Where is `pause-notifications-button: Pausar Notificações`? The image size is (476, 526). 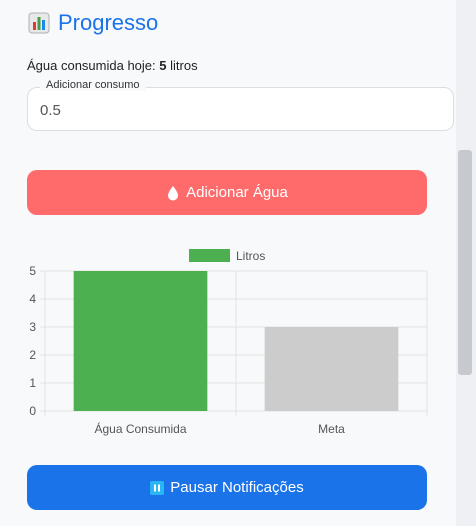 pause-notifications-button: Pausar Notificações is located at coordinates (227, 487).